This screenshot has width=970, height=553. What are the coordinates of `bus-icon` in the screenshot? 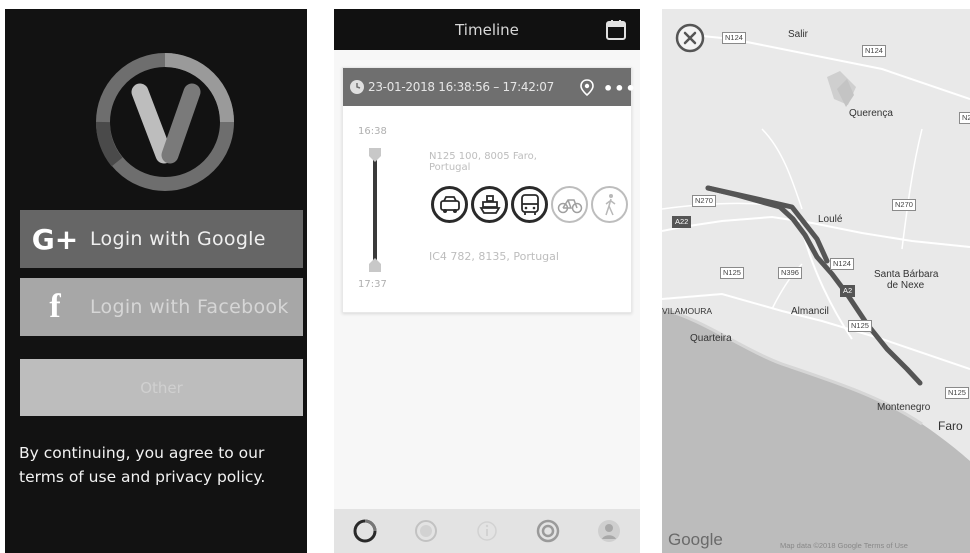 It's located at (529, 204).